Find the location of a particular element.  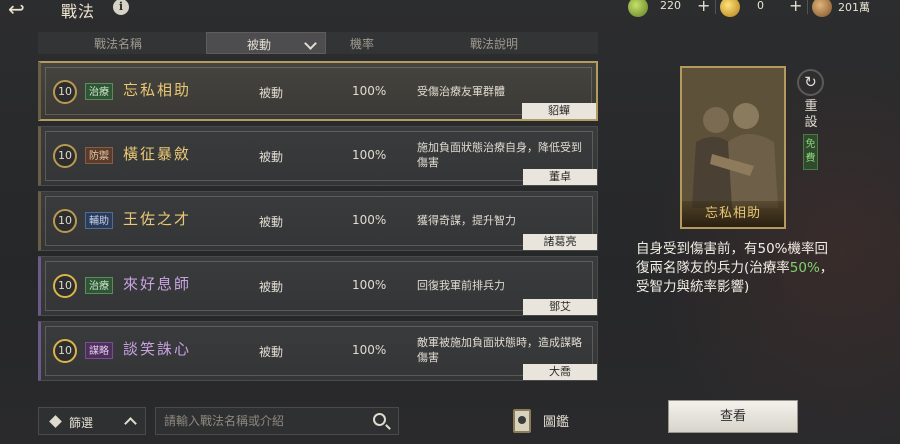

filter-button: 篩選 is located at coordinates (92, 421).